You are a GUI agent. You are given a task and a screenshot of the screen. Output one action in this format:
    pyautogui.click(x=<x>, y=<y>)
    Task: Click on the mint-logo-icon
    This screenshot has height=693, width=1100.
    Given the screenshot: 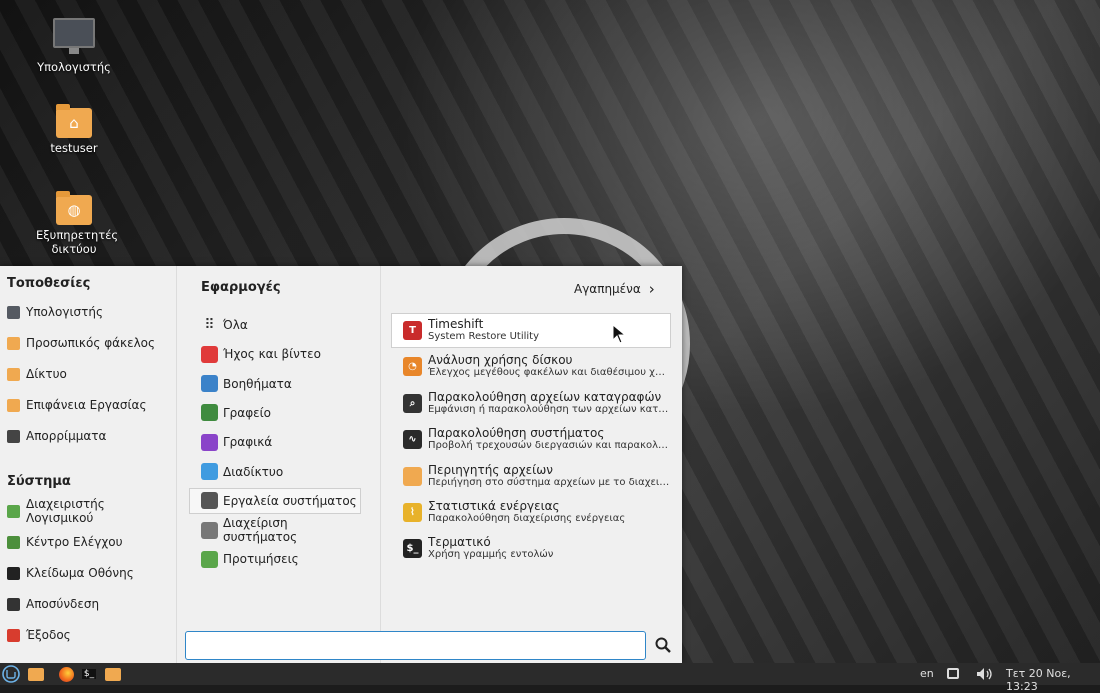 What is the action you would take?
    pyautogui.click(x=11, y=674)
    